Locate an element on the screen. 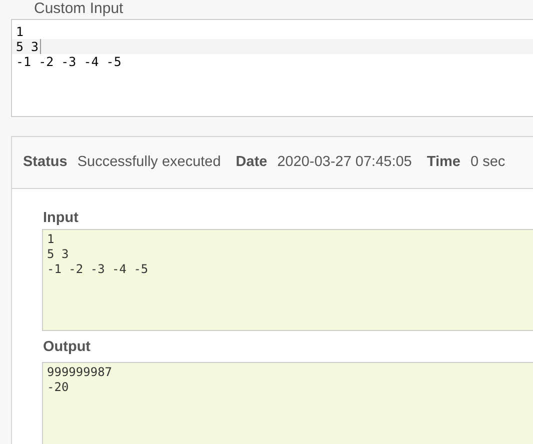 The image size is (533, 444). input-label: Input is located at coordinates (61, 218).